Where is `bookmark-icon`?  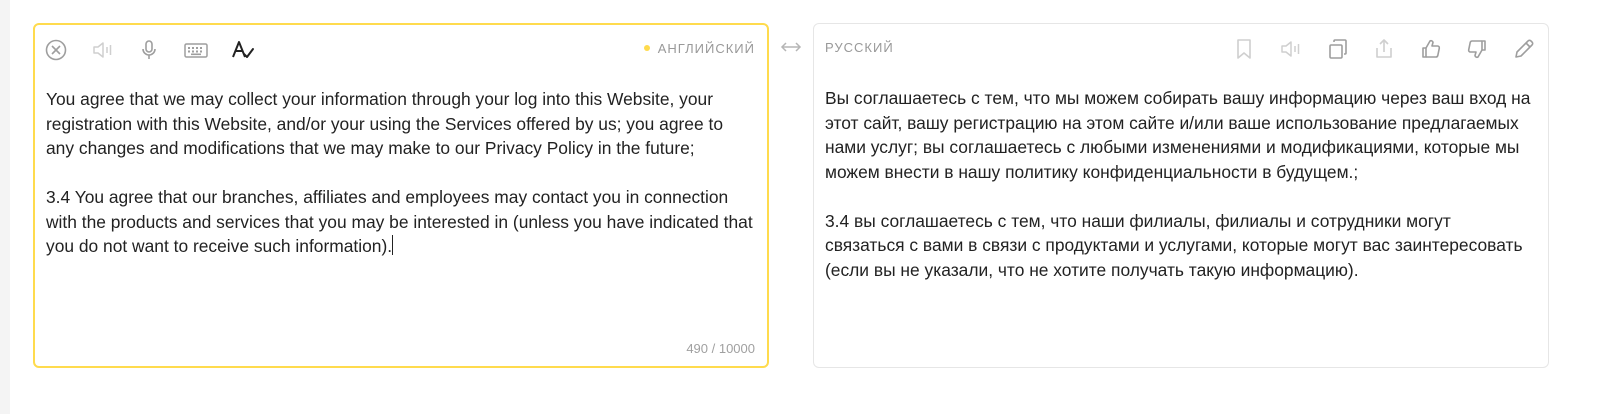 bookmark-icon is located at coordinates (1244, 49).